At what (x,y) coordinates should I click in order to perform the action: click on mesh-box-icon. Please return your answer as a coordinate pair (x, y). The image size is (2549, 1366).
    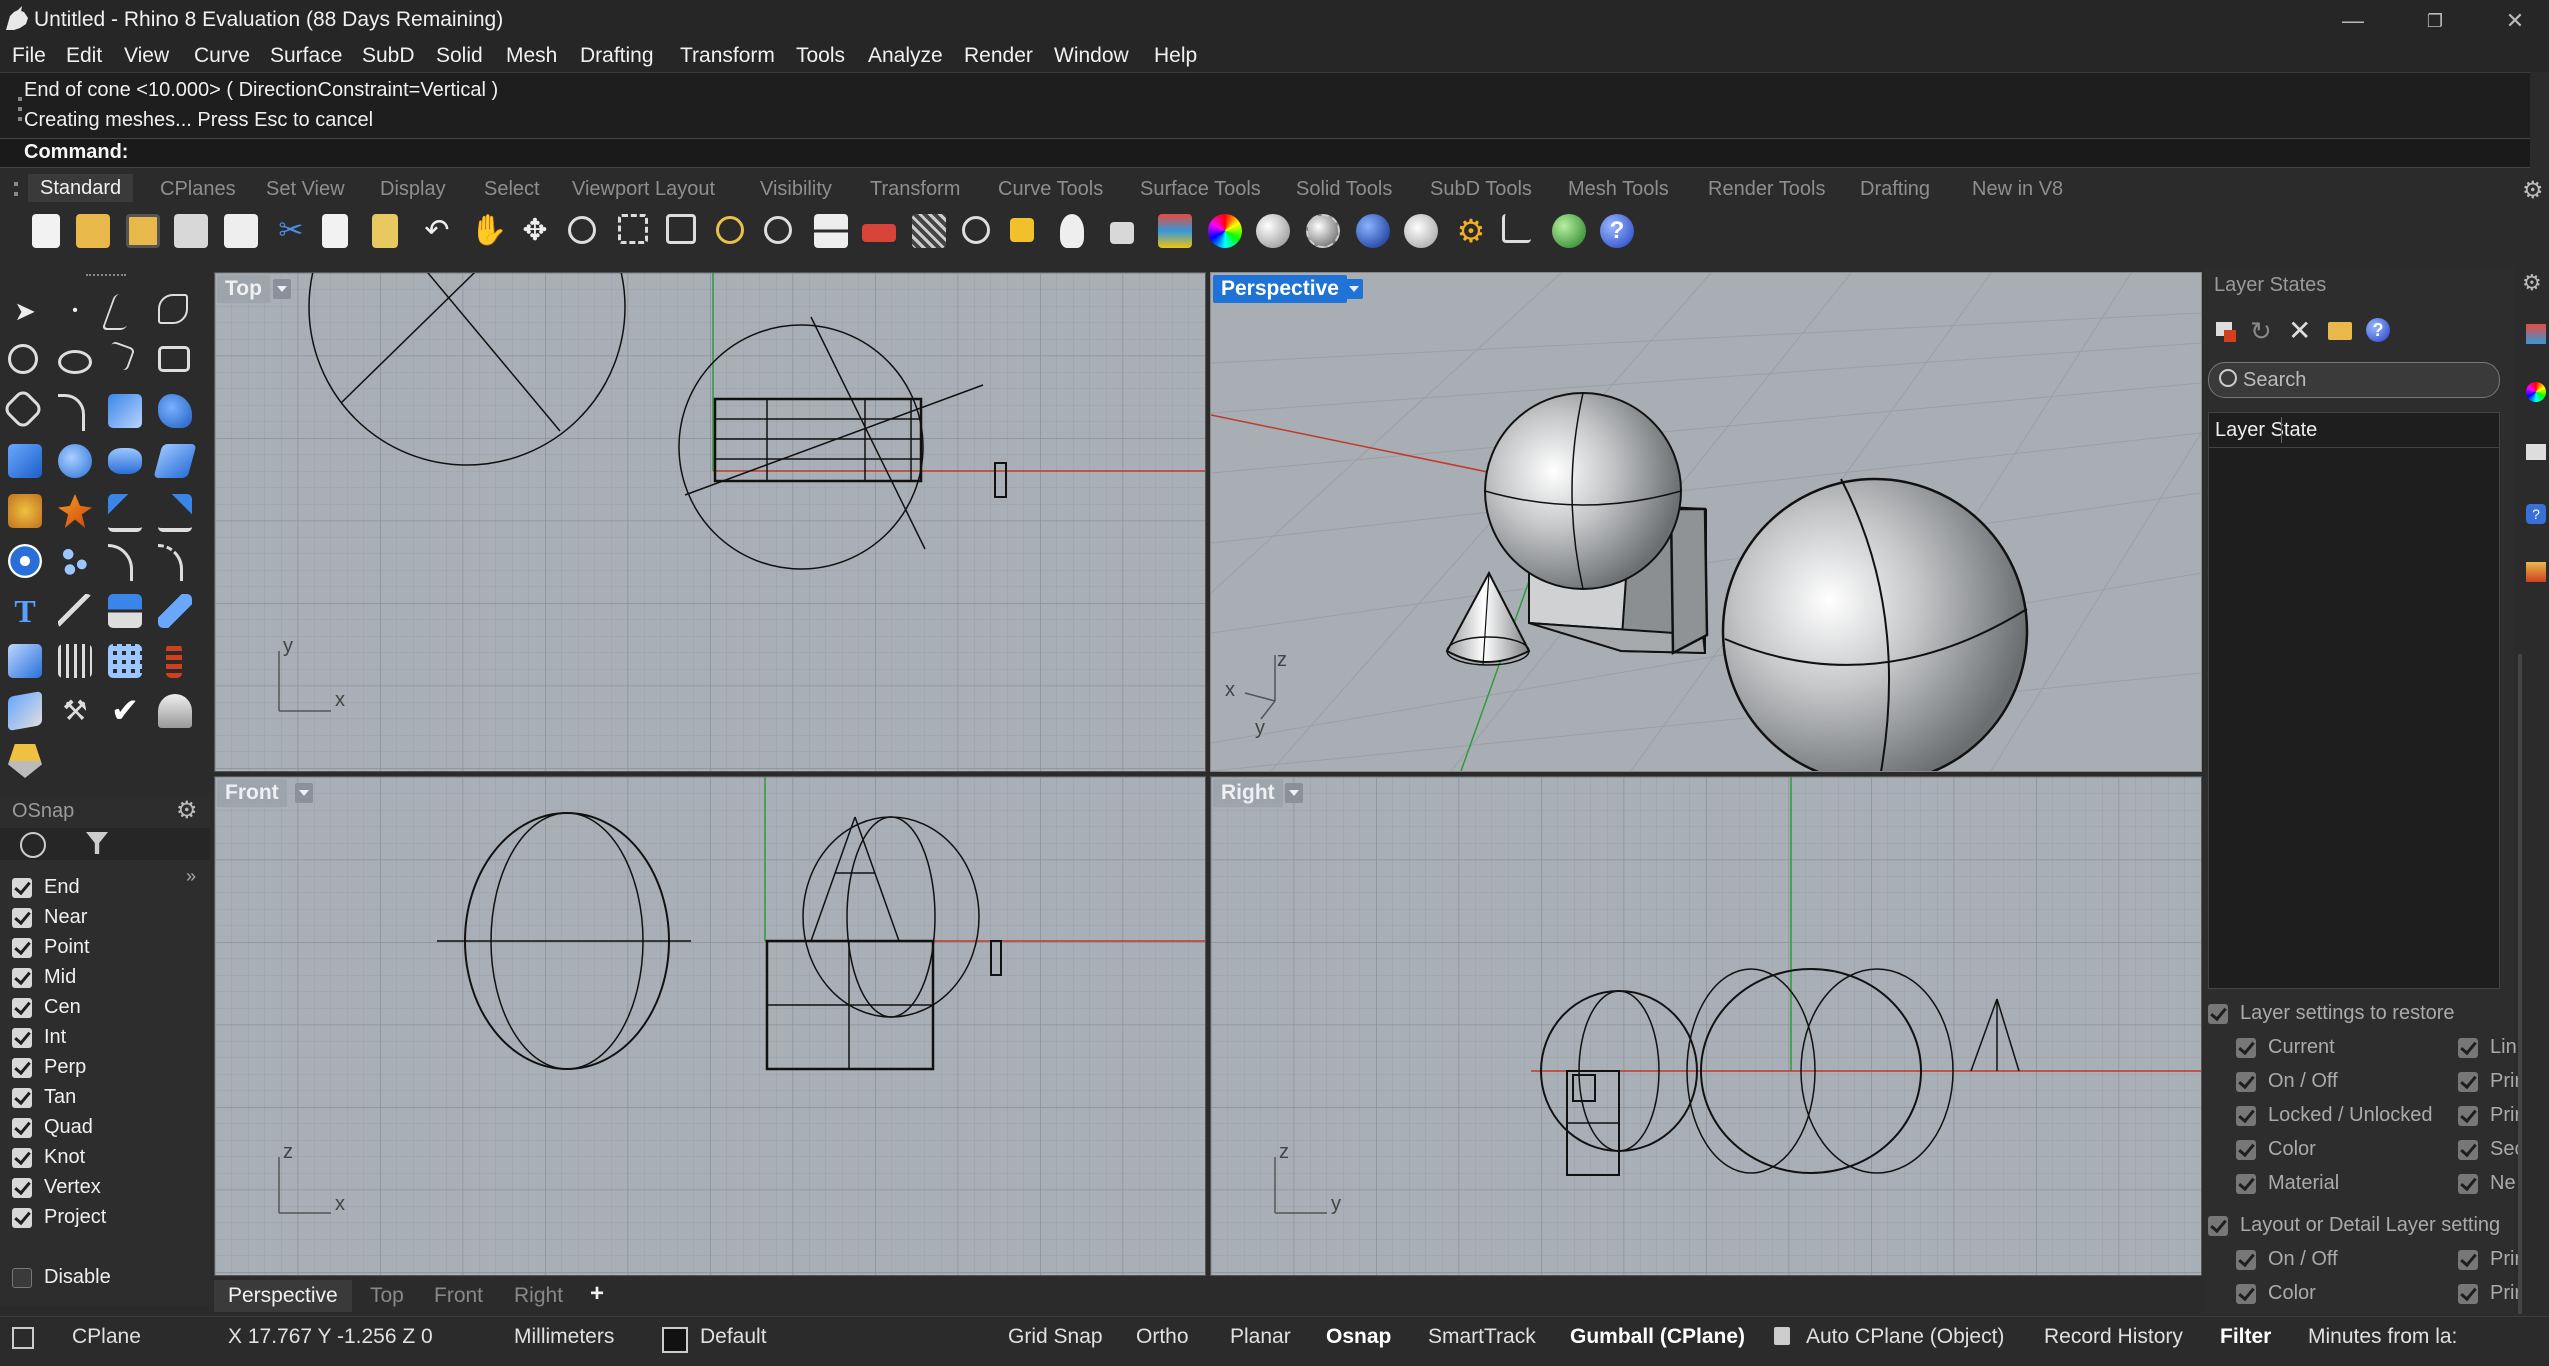
    Looking at the image, I should click on (25, 661).